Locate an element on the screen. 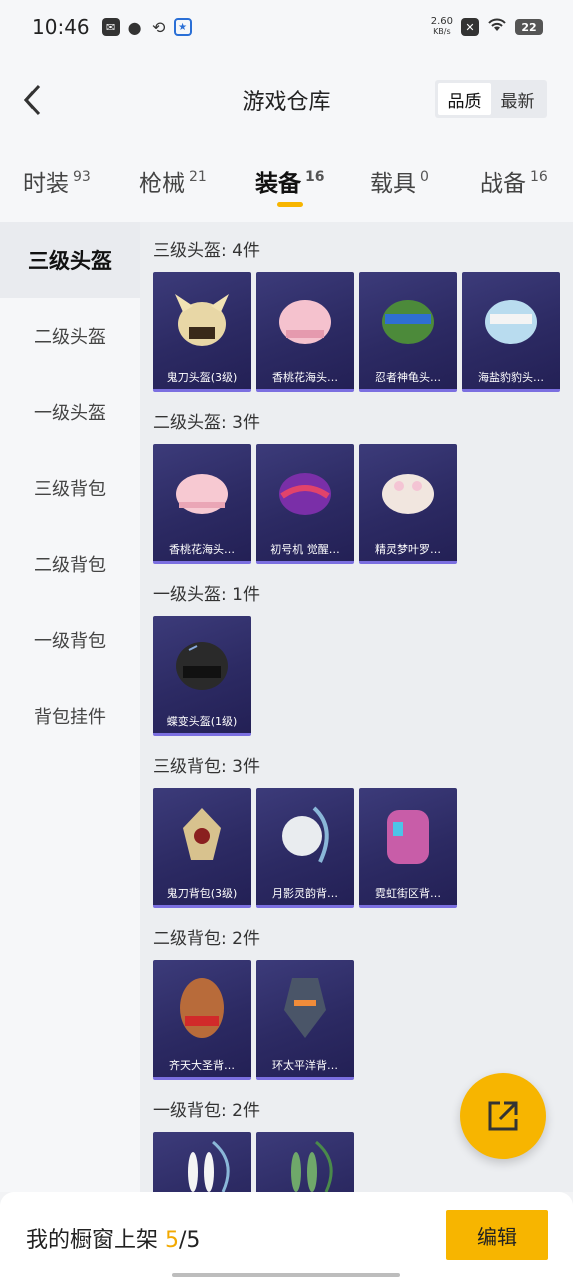  header: 游戏仓库 品质 最新 is located at coordinates (286, 100).